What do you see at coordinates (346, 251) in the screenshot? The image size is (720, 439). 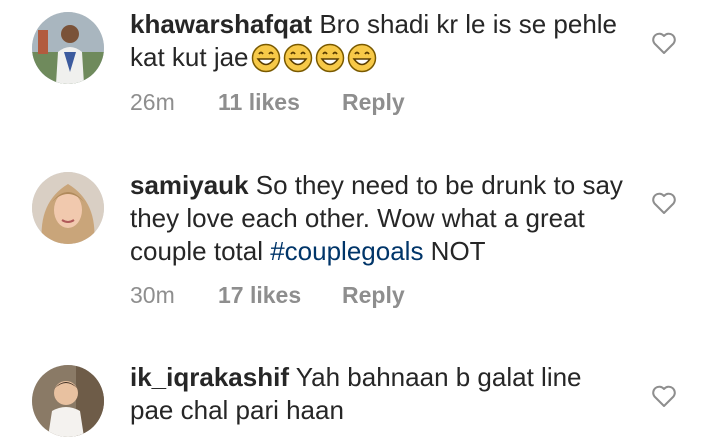 I see `hashtag-link: #couplegoals` at bounding box center [346, 251].